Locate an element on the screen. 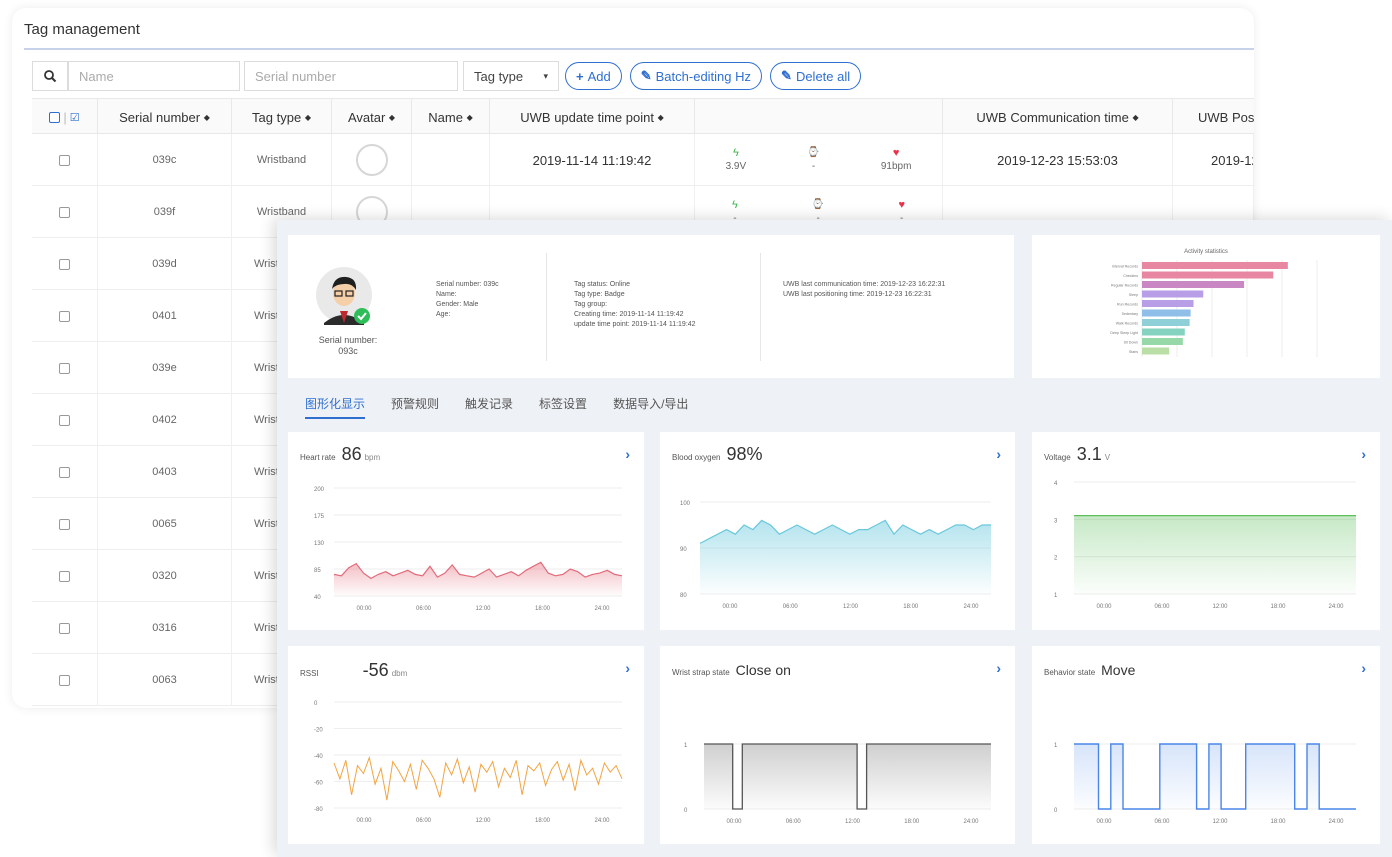  col-uwb-update: UWB update time point ◆ is located at coordinates (592, 117).